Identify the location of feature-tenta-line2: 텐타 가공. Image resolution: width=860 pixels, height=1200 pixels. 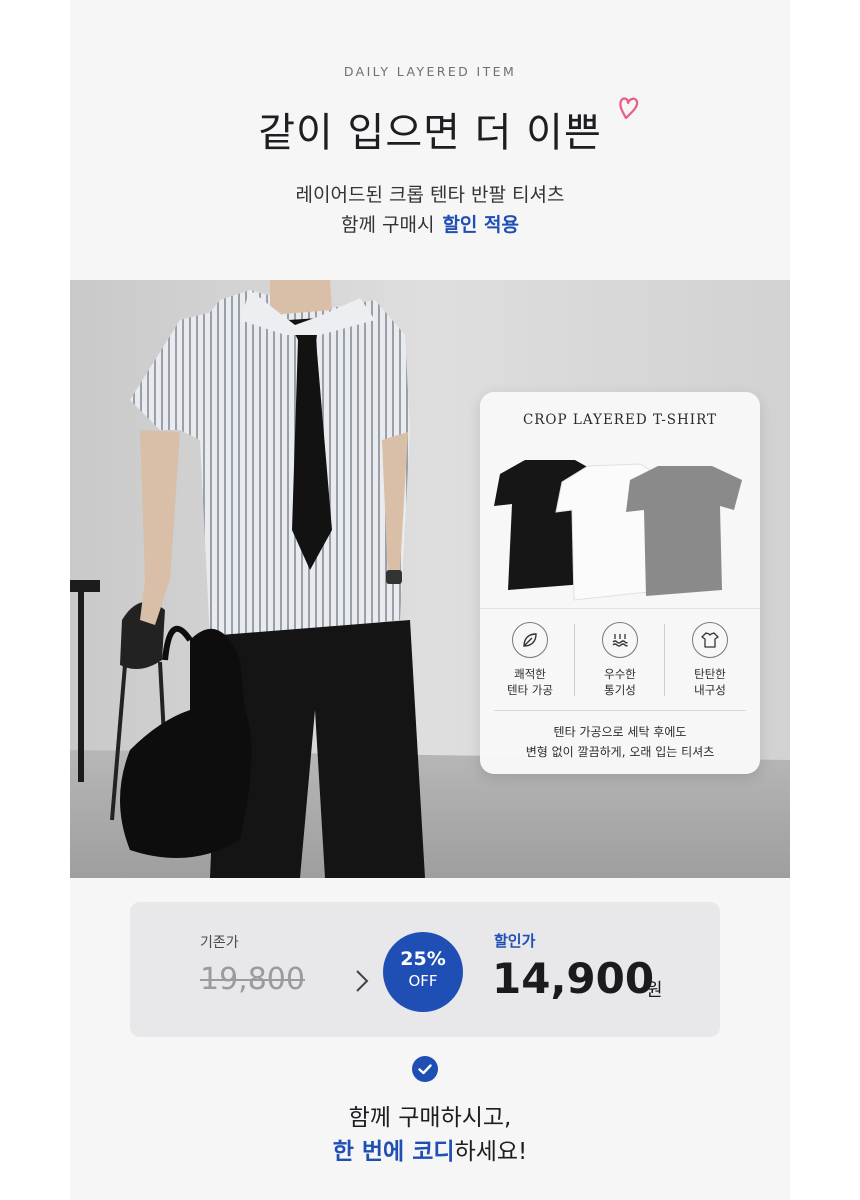
(530, 690).